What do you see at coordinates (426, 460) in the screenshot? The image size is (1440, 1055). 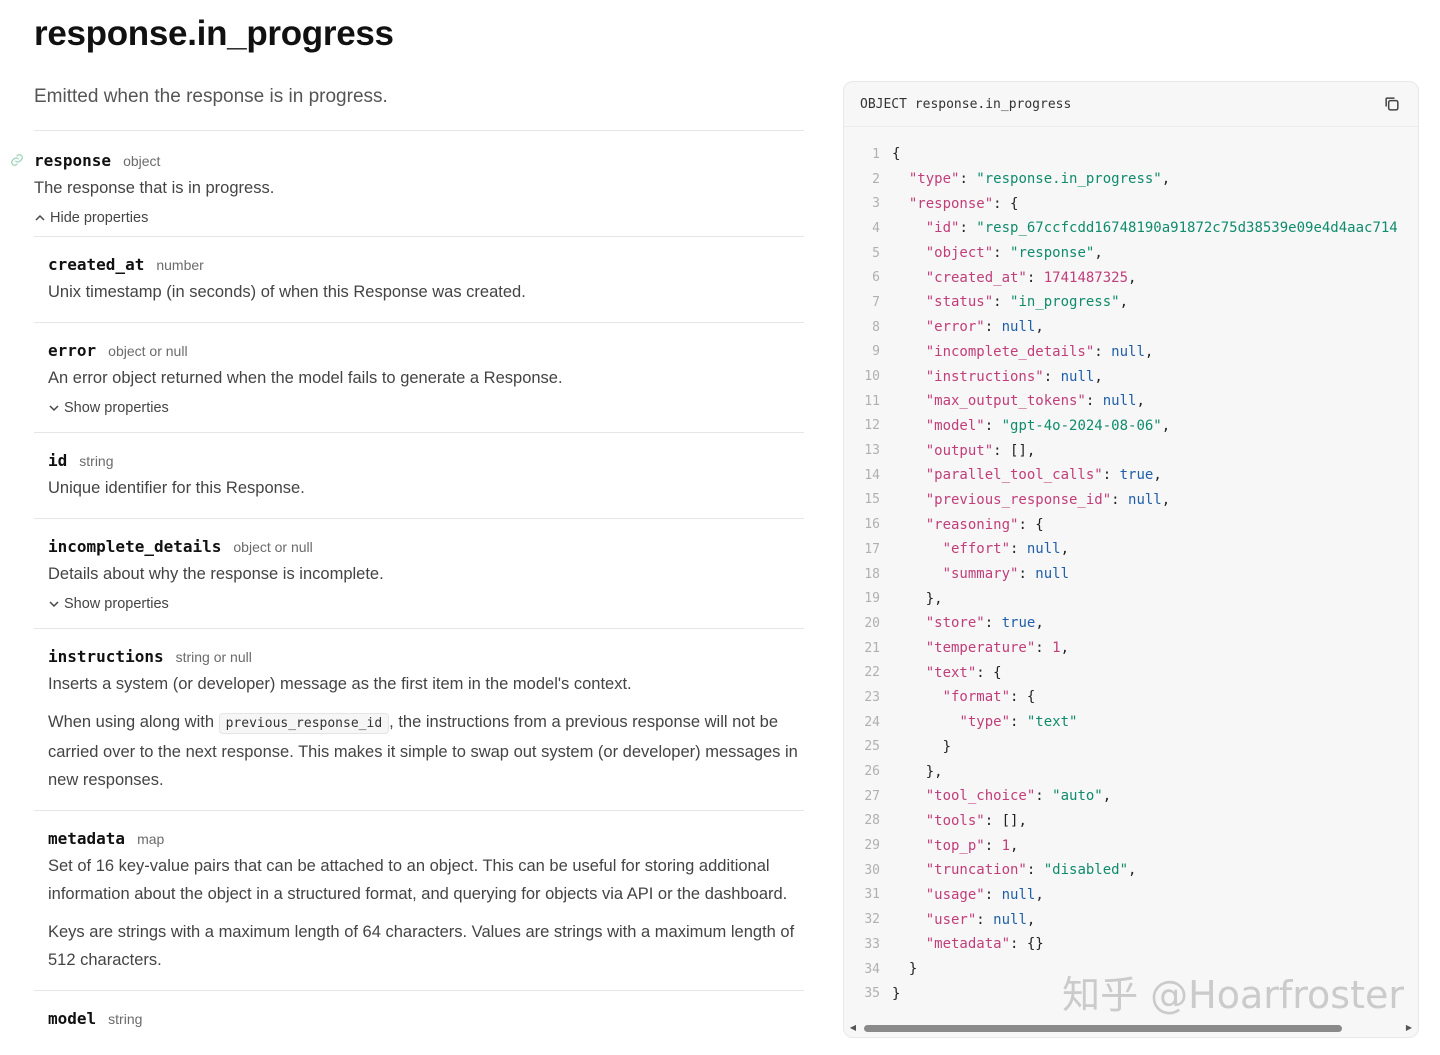 I see `param-head: id string` at bounding box center [426, 460].